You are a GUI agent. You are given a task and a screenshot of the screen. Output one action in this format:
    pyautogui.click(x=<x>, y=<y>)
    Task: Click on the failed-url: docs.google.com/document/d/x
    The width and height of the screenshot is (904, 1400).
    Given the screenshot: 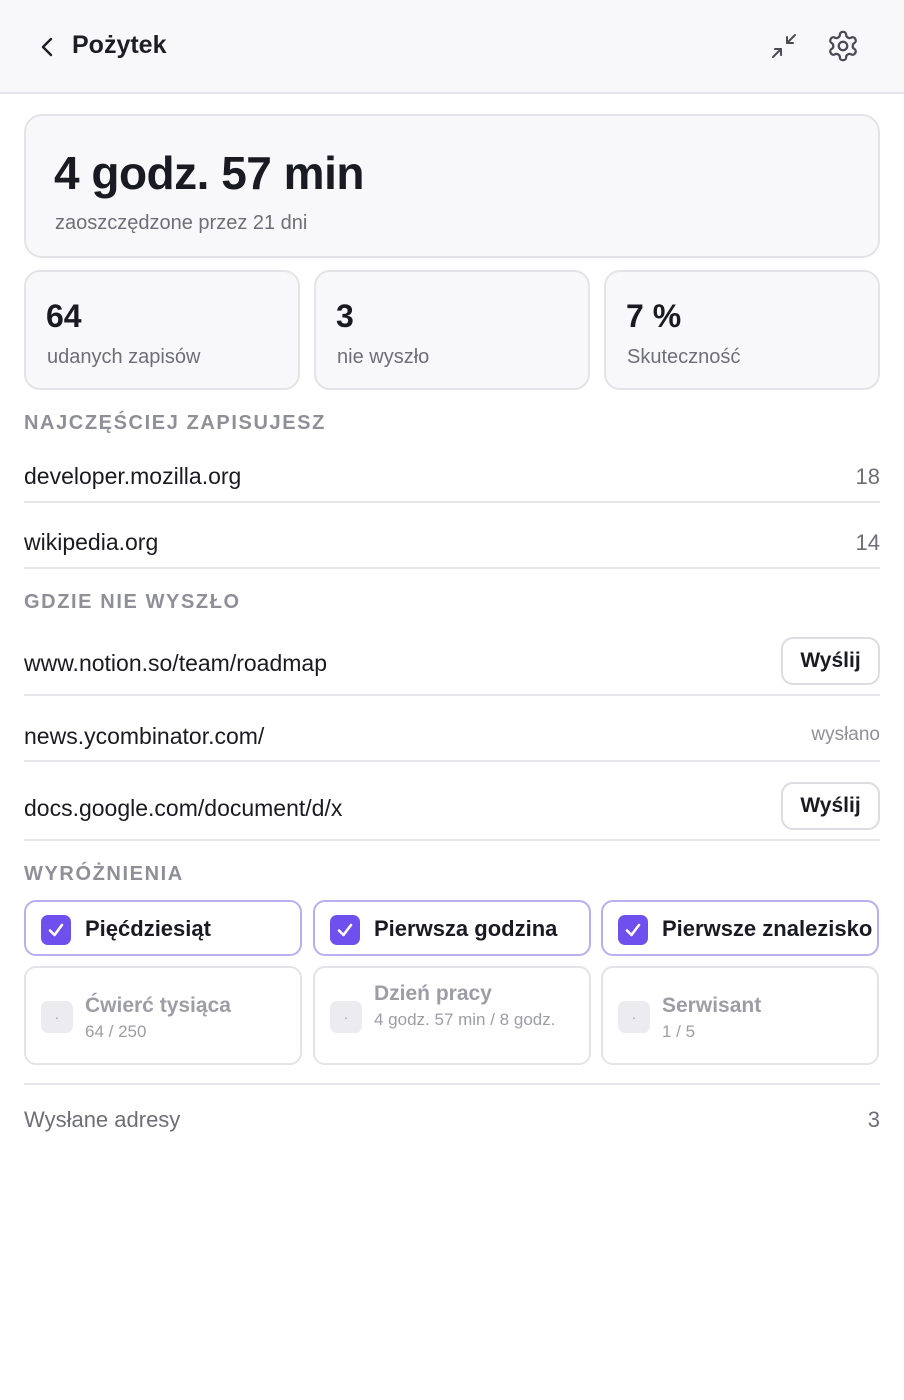 What is the action you would take?
    pyautogui.click(x=183, y=808)
    